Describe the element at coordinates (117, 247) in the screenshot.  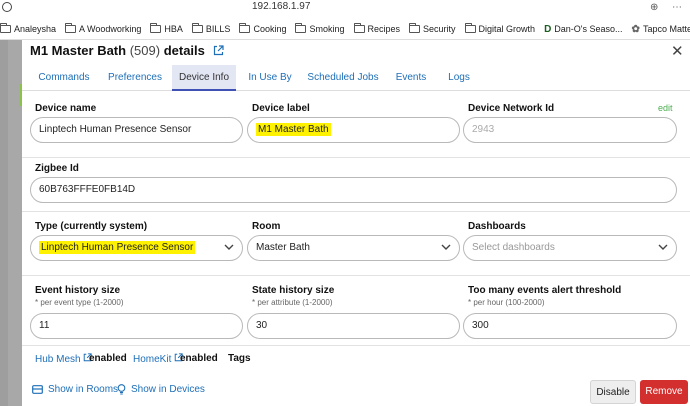
I see `type-value: Linptech Human Presence Sensor` at that location.